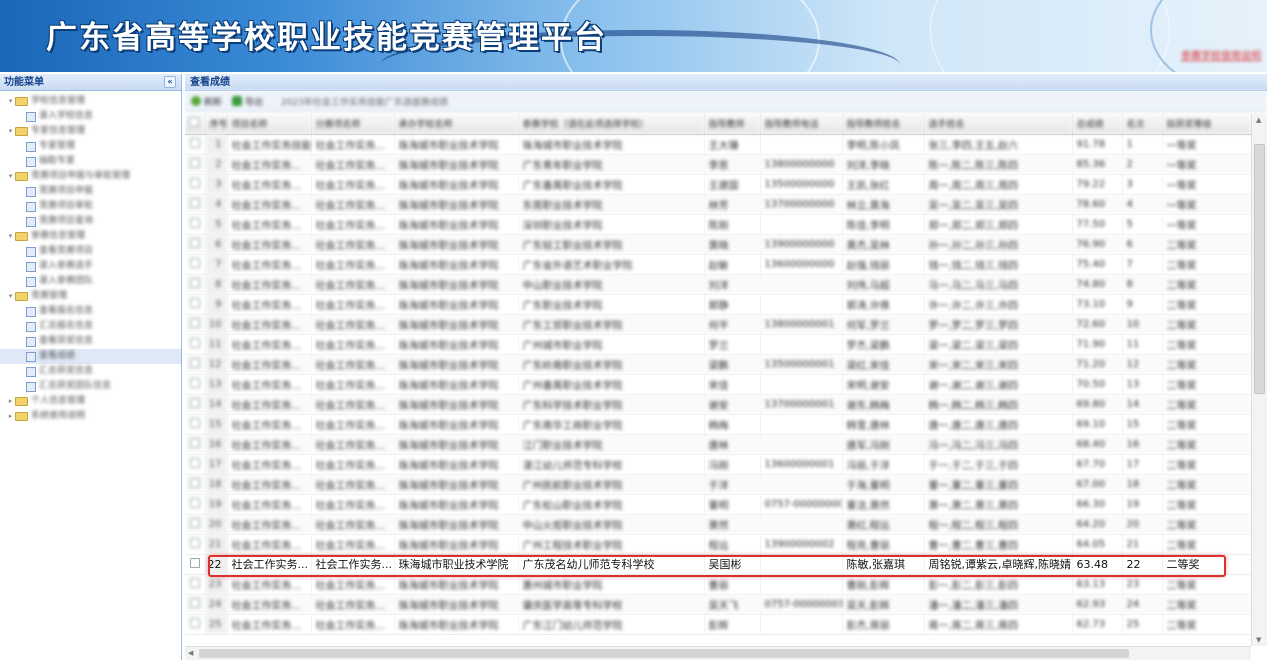 Image resolution: width=1267 pixels, height=660 pixels. What do you see at coordinates (90, 236) in the screenshot?
I see `menu-item: ▾ 参赛信息管理` at bounding box center [90, 236].